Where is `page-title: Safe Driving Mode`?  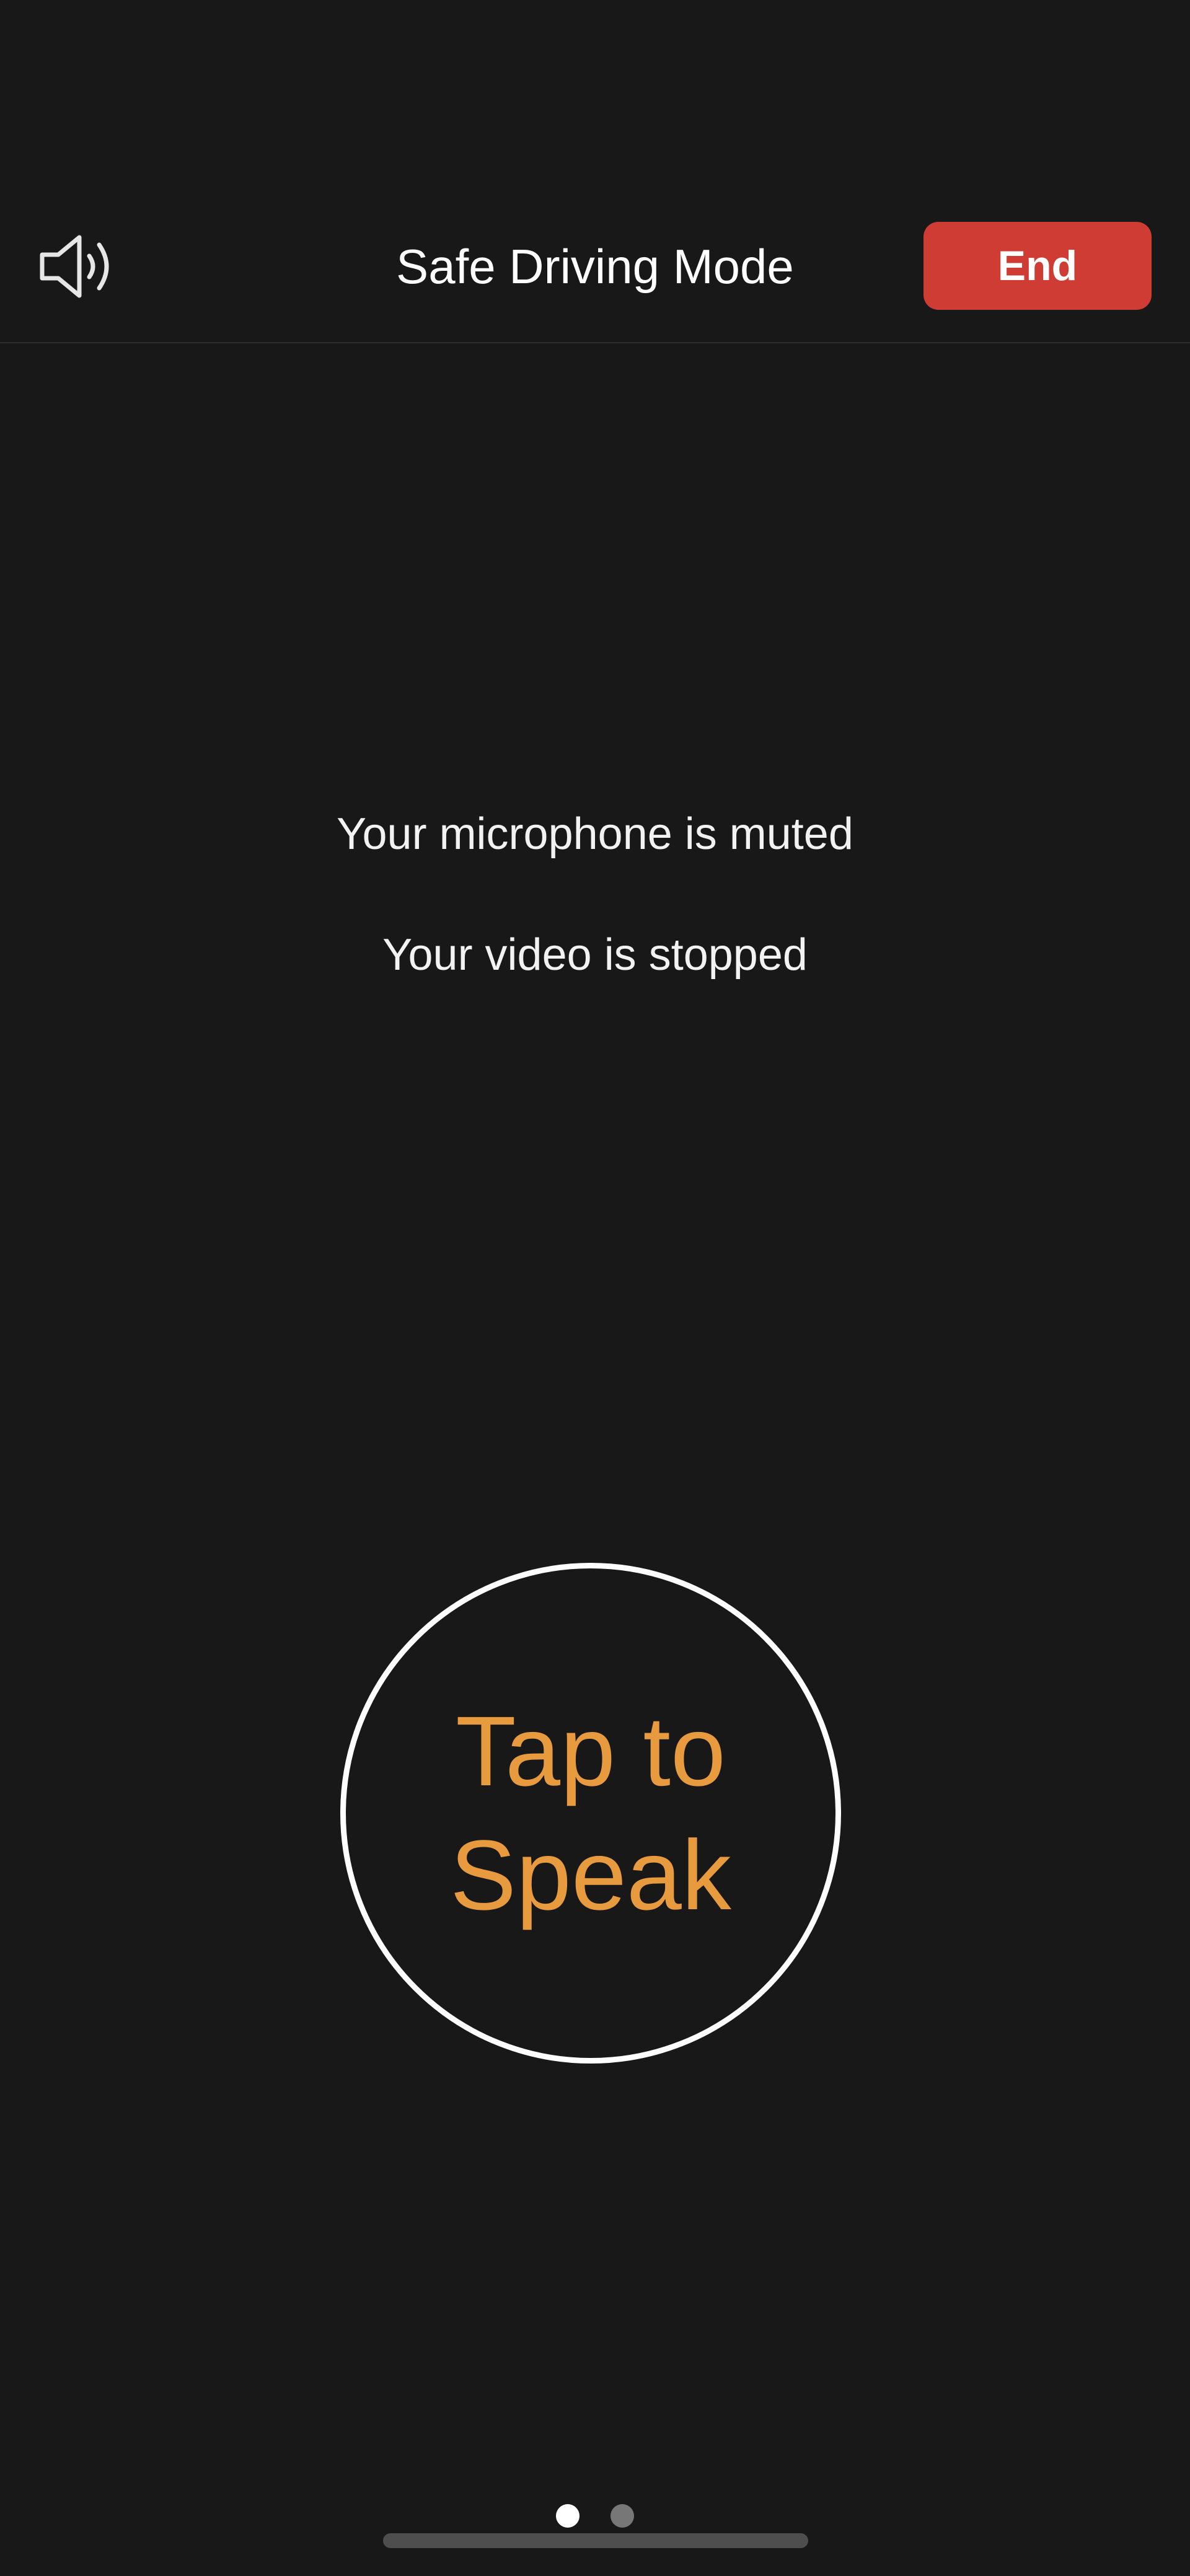 page-title: Safe Driving Mode is located at coordinates (595, 266).